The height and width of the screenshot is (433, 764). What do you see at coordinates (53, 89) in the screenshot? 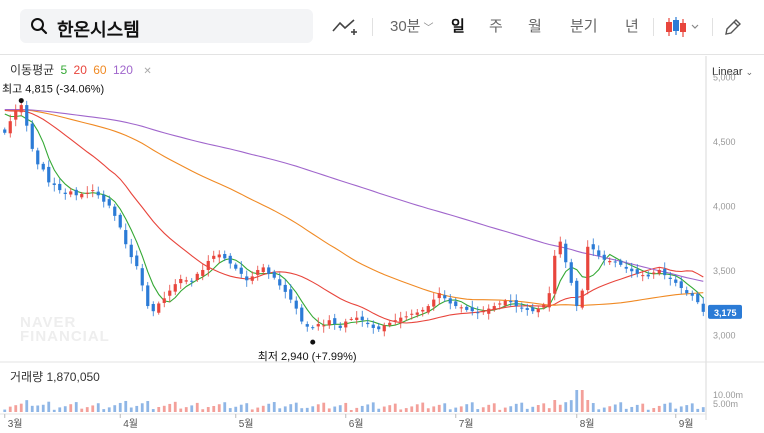
I see `high-annotation-label: 최고 4,815 (-34.06%)` at bounding box center [53, 89].